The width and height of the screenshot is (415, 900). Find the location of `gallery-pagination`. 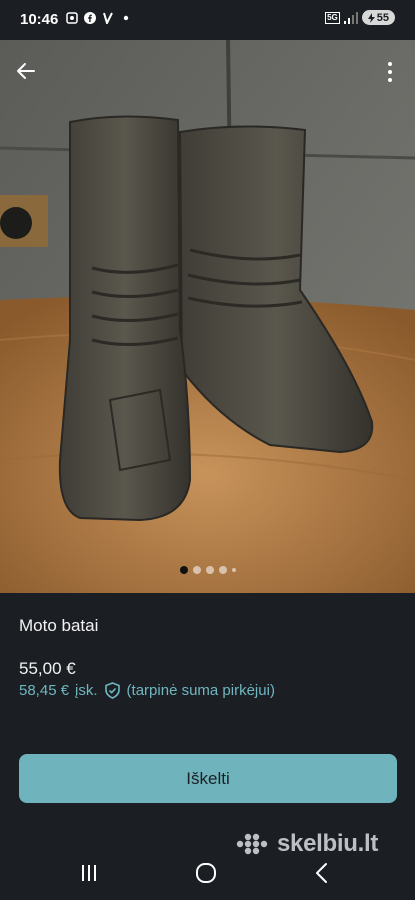

gallery-pagination is located at coordinates (207, 570).